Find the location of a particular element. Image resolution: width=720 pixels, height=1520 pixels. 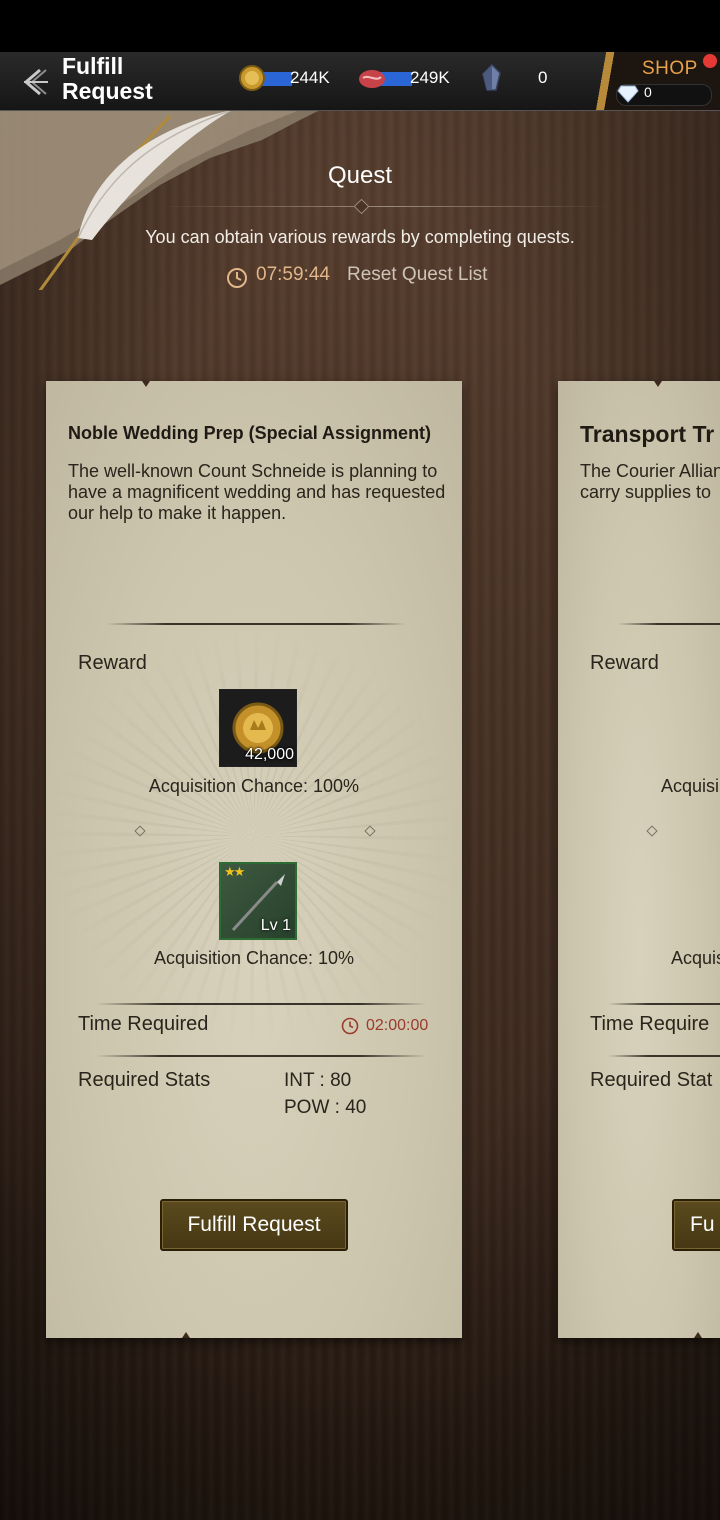

required-stats: INT : 80 POW : 40 is located at coordinates (325, 1094).